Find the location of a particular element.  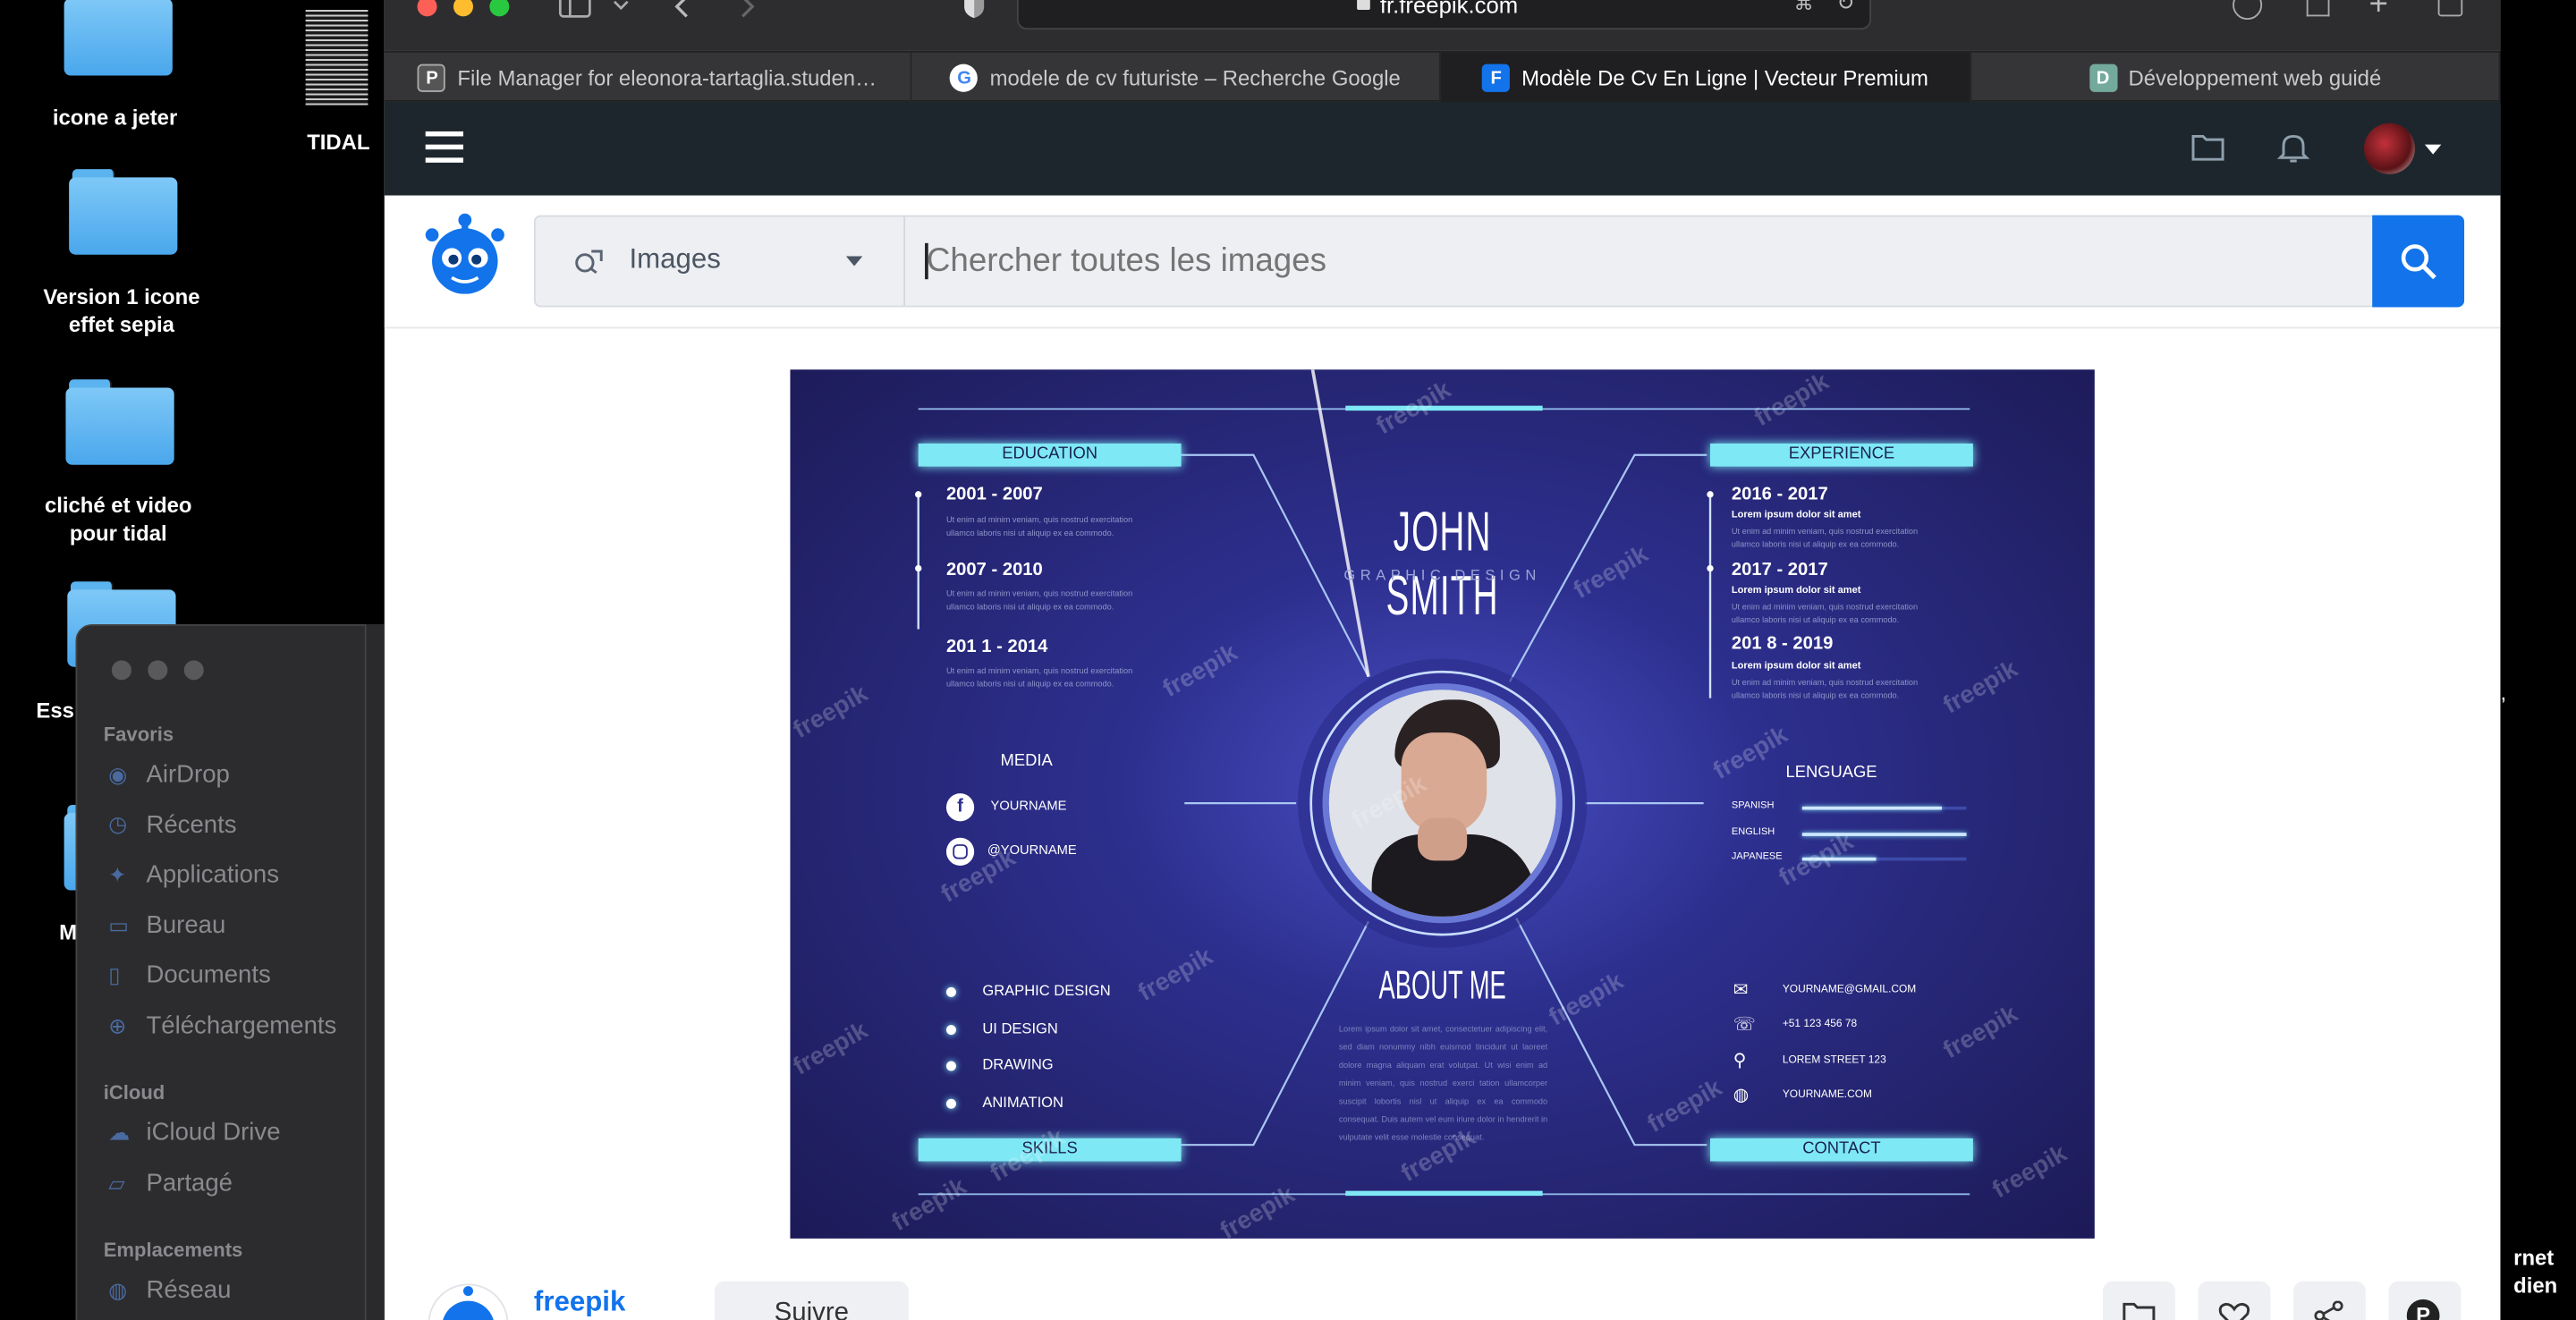

sidebar-item-recents: Récents is located at coordinates (191, 825).